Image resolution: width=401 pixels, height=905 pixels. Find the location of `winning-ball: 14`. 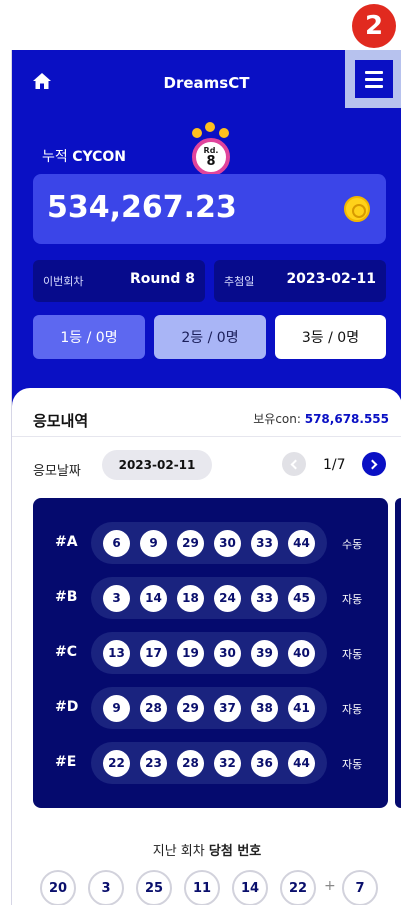

winning-ball: 14 is located at coordinates (250, 887).